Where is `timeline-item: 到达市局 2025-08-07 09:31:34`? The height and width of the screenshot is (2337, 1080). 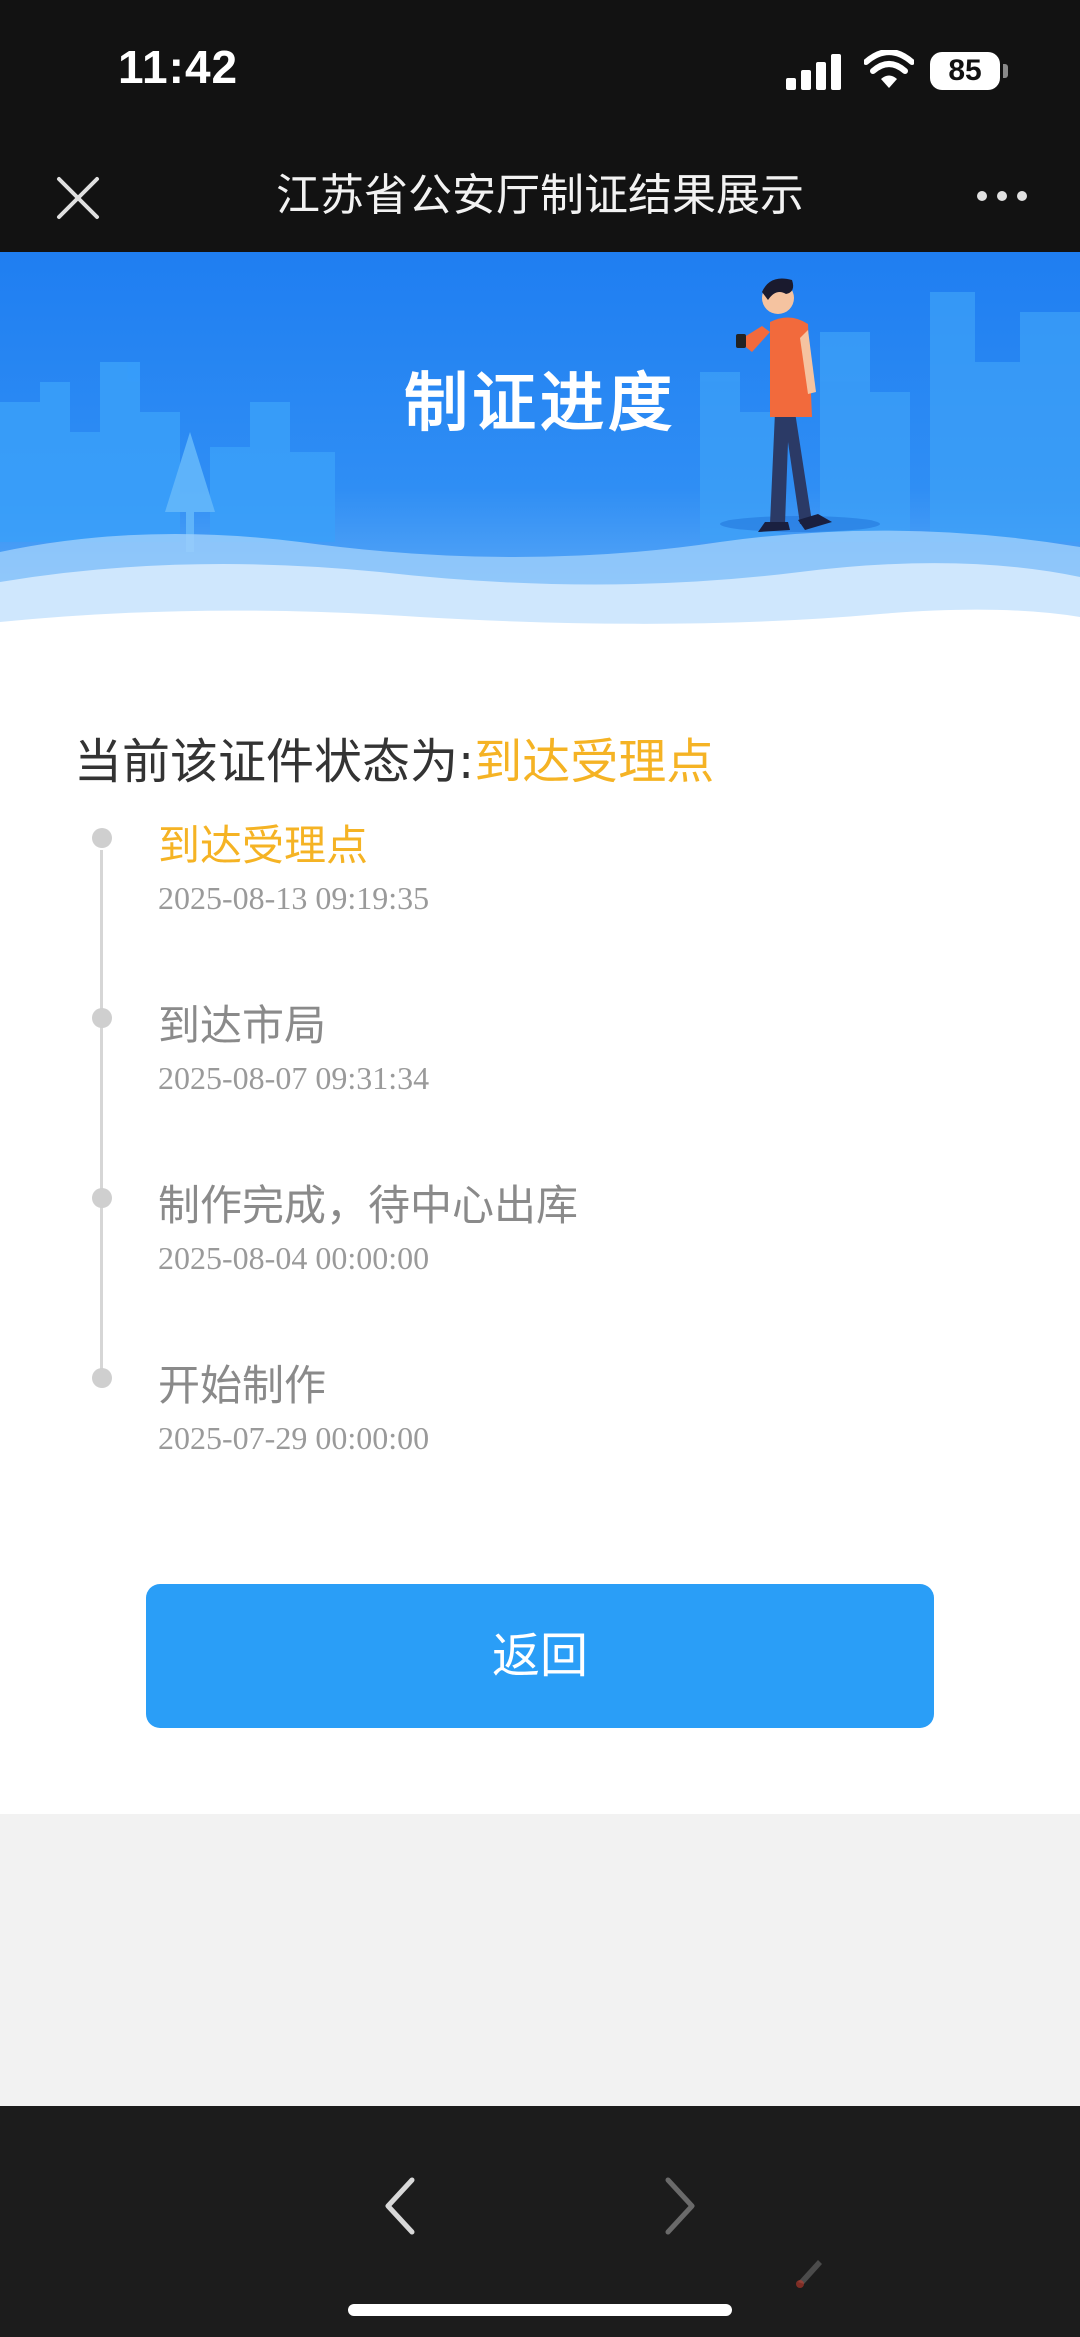
timeline-item: 到达市局 2025-08-07 09:31:34 is located at coordinates (540, 1075).